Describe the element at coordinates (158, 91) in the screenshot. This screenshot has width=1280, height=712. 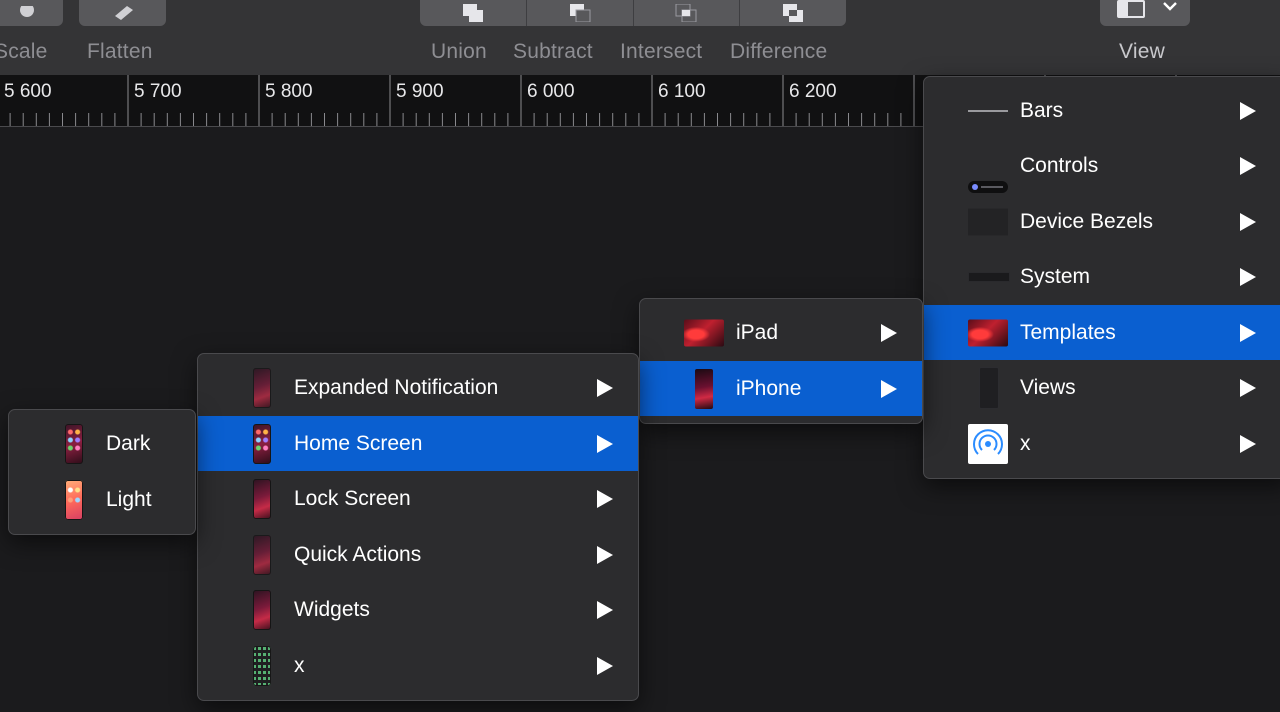
I see `ruler-label-5700: 5 700` at that location.